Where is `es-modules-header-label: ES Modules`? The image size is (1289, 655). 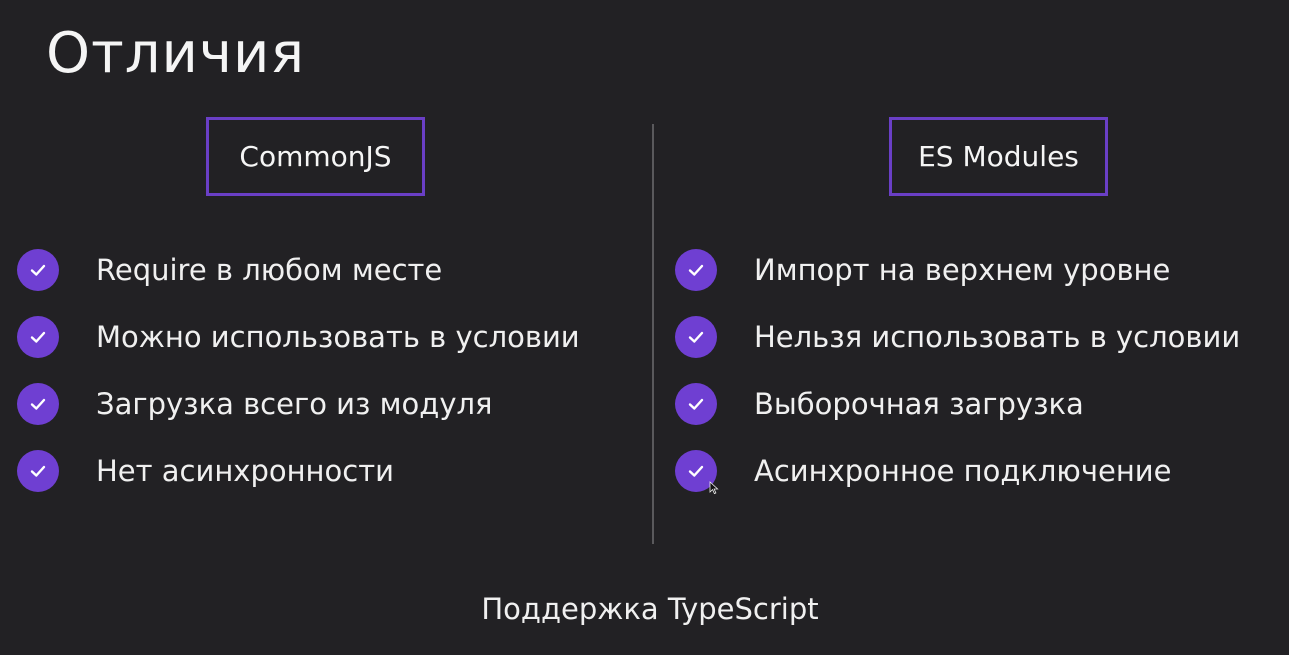 es-modules-header-label: ES Modules is located at coordinates (998, 156).